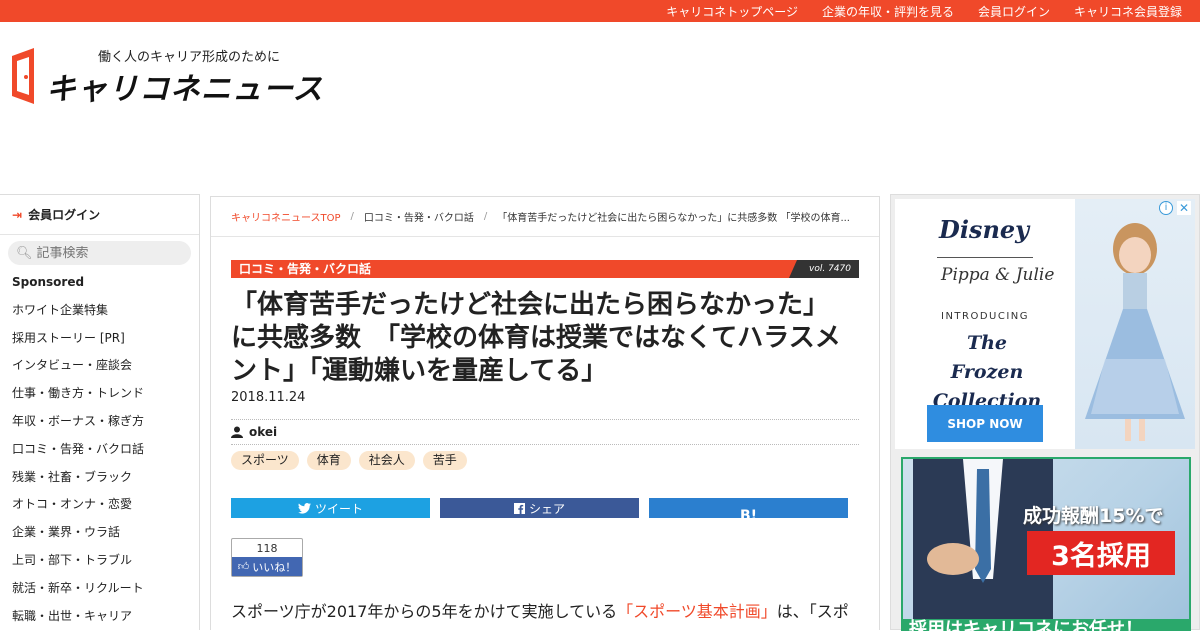 The image size is (1200, 631). I want to click on ad-collection-title: The Frozen Collection, so click(987, 372).